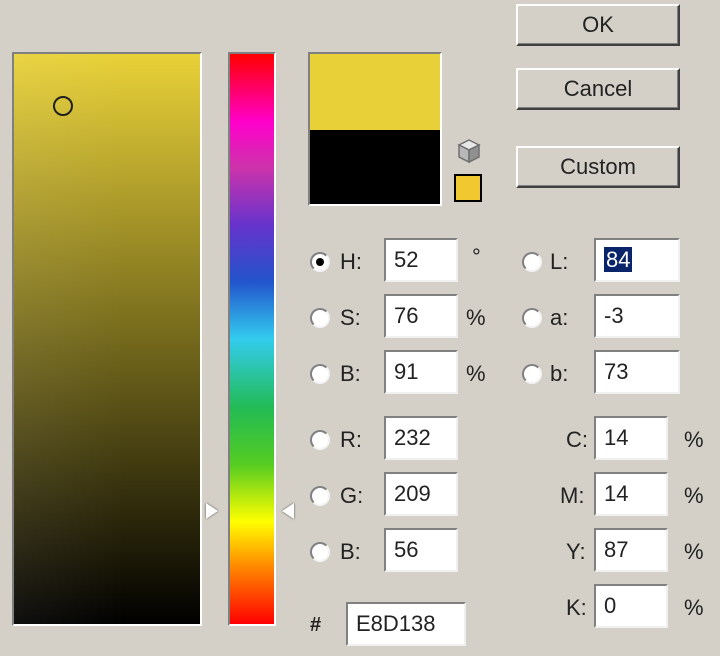 This screenshot has height=656, width=720. Describe the element at coordinates (598, 89) in the screenshot. I see `cancel-button: Cancel` at that location.